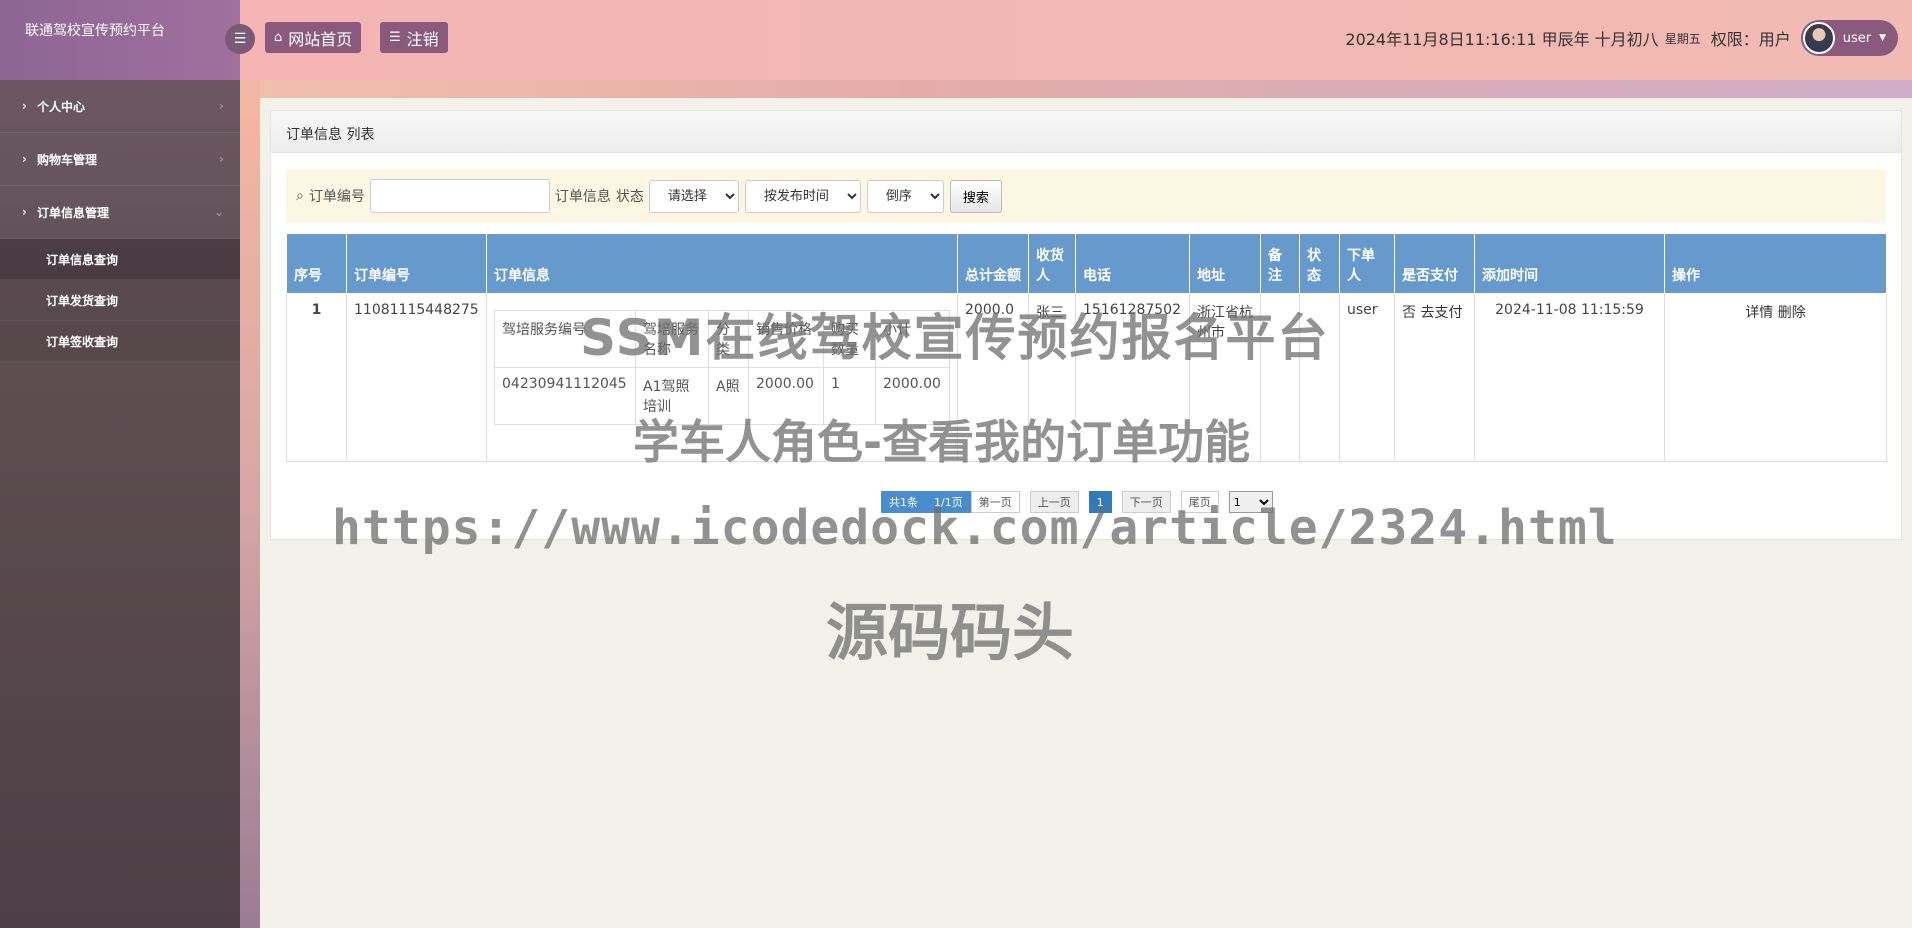 The width and height of the screenshot is (1912, 928). I want to click on items-col-name: 驾培服务名称, so click(672, 339).